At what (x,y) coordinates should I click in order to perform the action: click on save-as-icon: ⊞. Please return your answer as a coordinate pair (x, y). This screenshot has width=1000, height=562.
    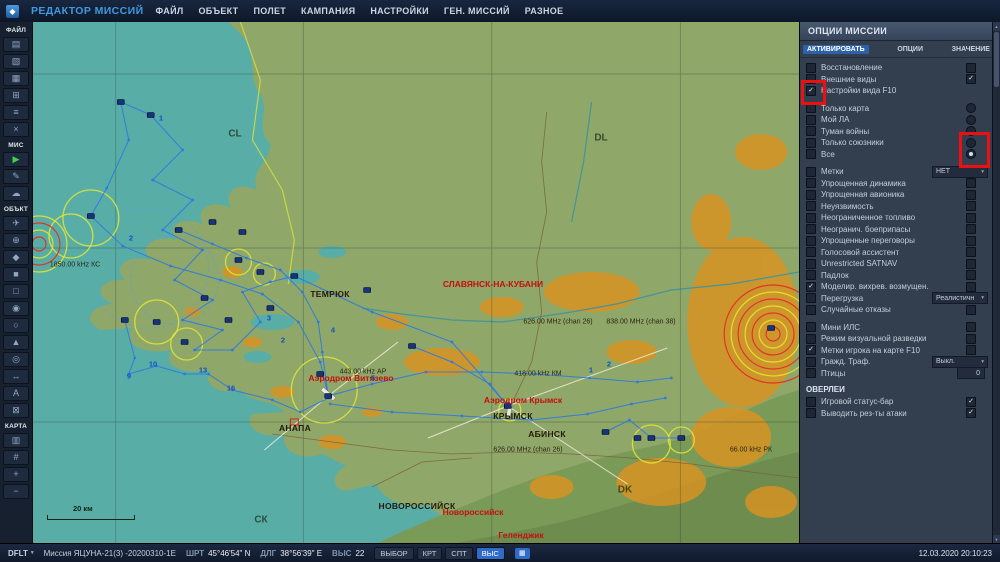
    Looking at the image, I should click on (16, 95).